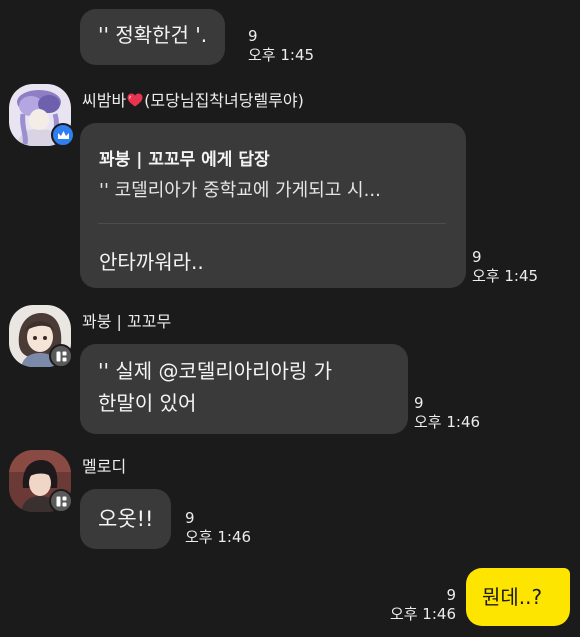  I want to click on message-text: 가, so click(320, 371).